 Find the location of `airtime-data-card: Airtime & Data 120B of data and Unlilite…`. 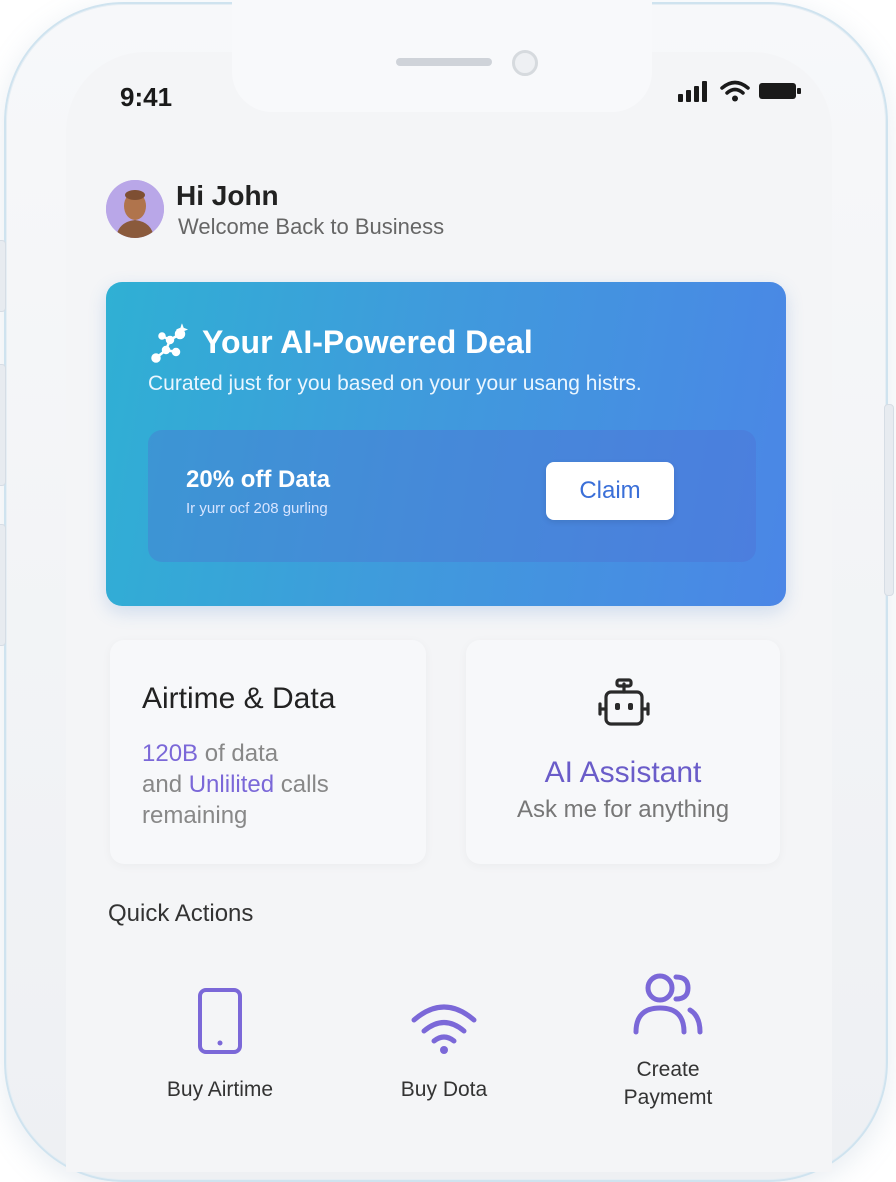

airtime-data-card: Airtime & Data 120B of data and Unlilite… is located at coordinates (268, 752).